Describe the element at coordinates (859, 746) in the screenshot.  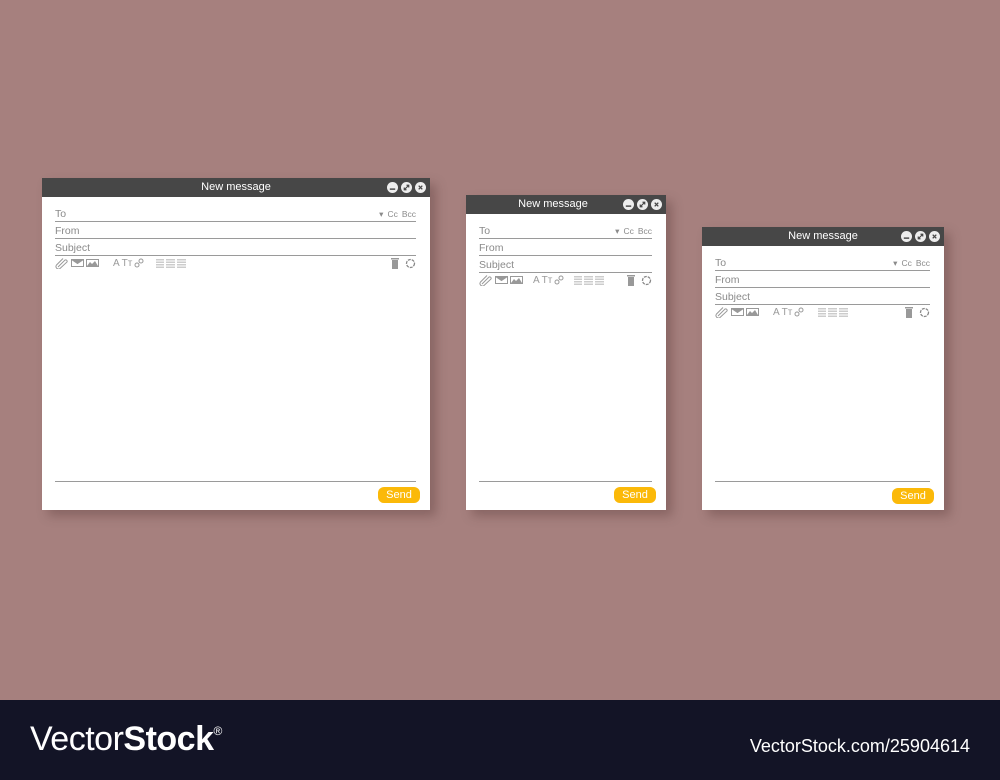
I see `image-url-text: VectorStock.com/25904614` at that location.